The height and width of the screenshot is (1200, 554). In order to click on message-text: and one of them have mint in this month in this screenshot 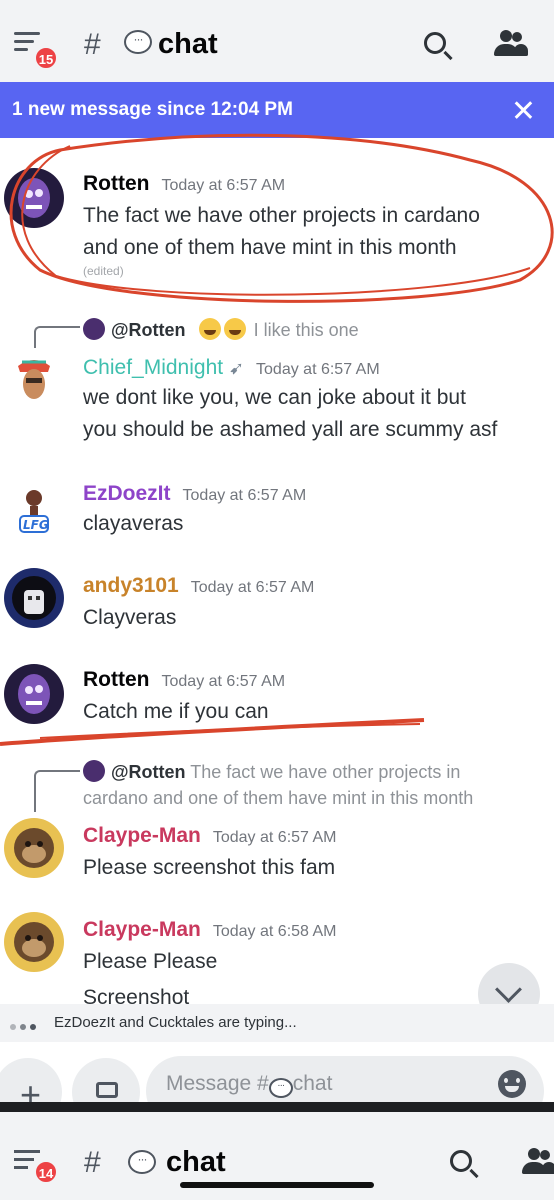, I will do `click(270, 247)`.